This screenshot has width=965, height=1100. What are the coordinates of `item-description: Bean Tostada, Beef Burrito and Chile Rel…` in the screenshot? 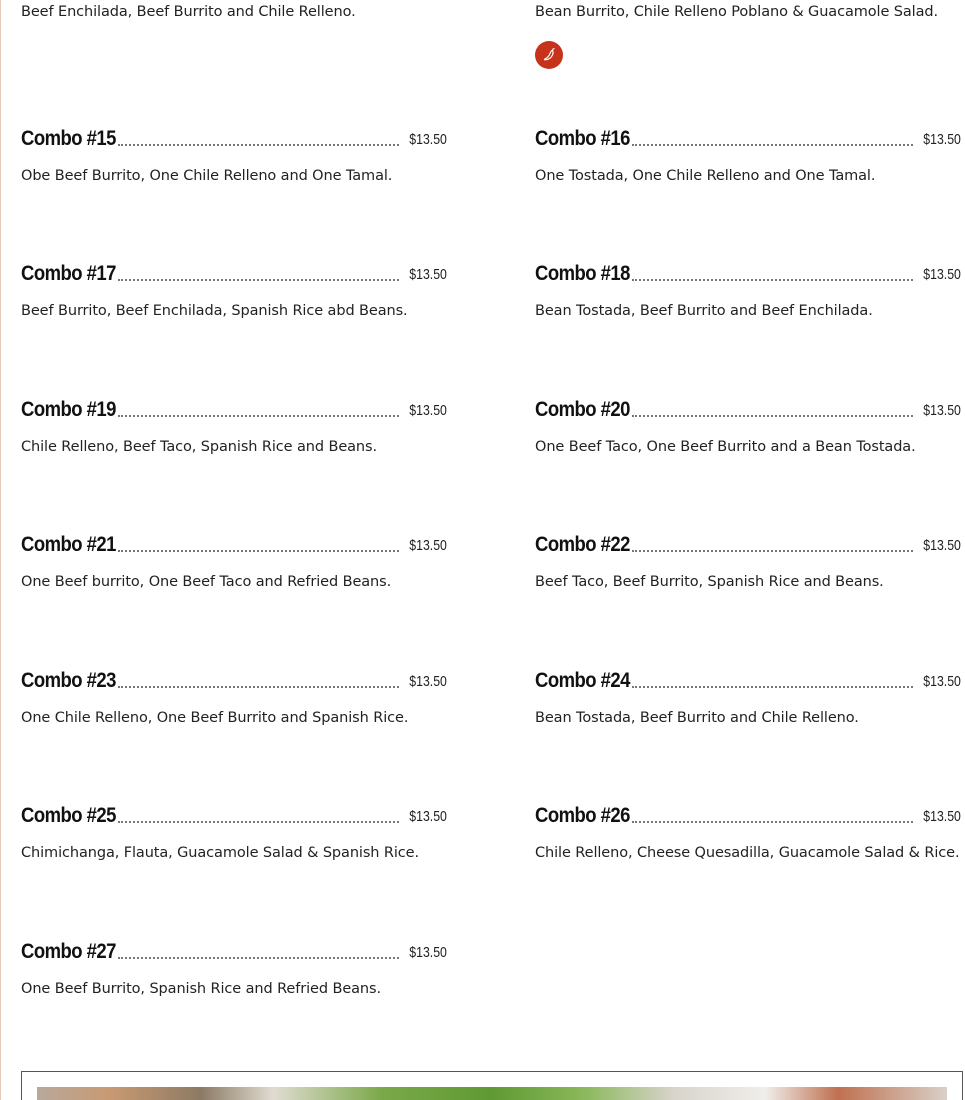 It's located at (697, 718).